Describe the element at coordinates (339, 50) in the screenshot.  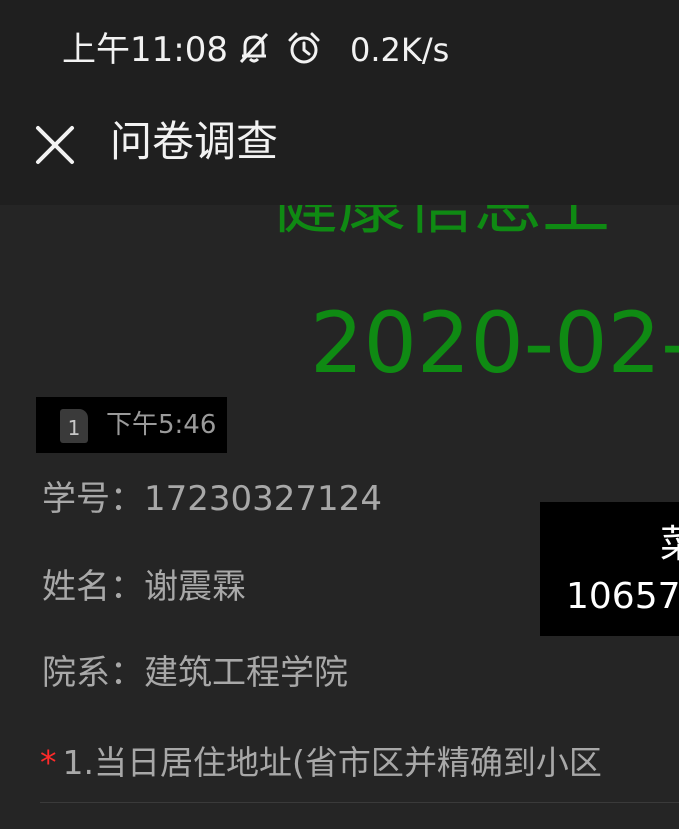
I see `status-bar: 上午11:08 0.2K/s` at that location.